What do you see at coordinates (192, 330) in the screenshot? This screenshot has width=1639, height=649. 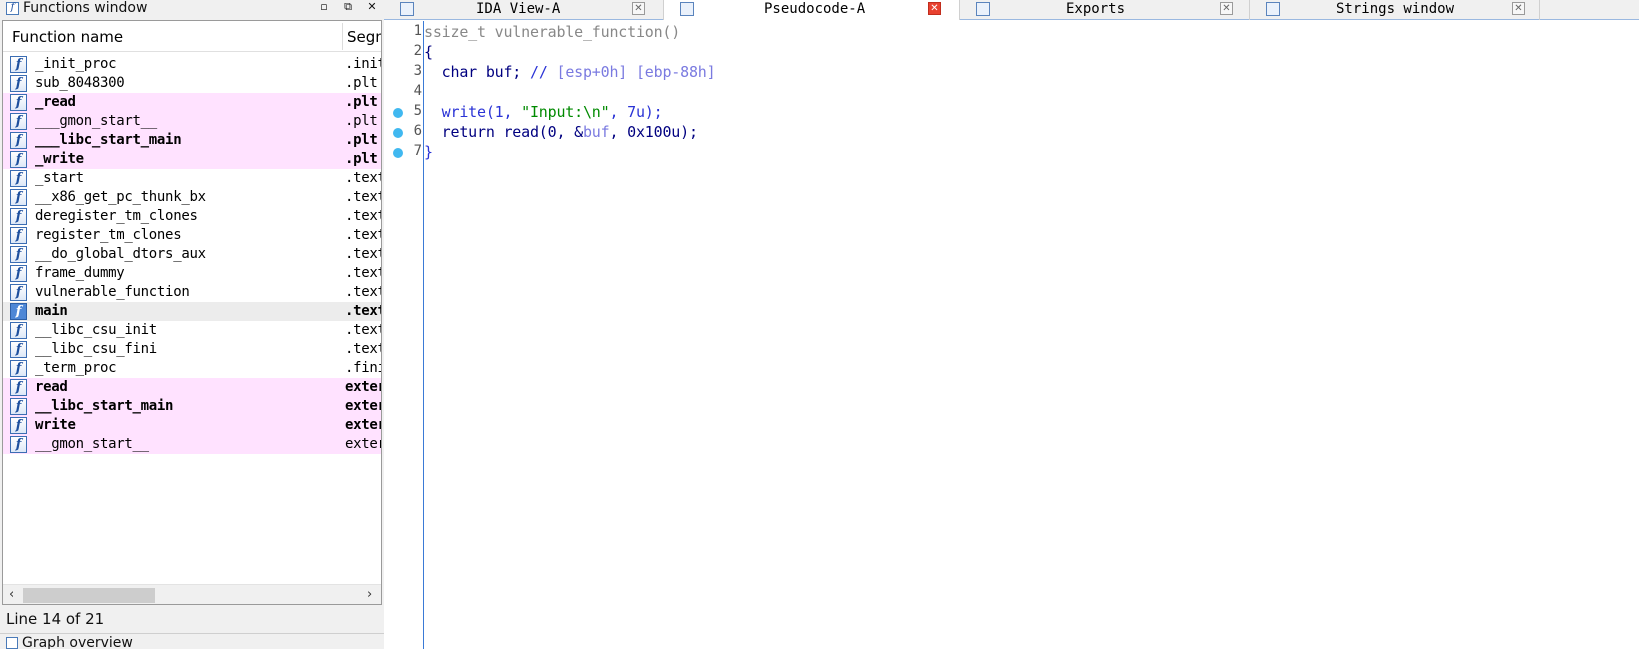 I see `function-row: f __libc_csu_init .text` at bounding box center [192, 330].